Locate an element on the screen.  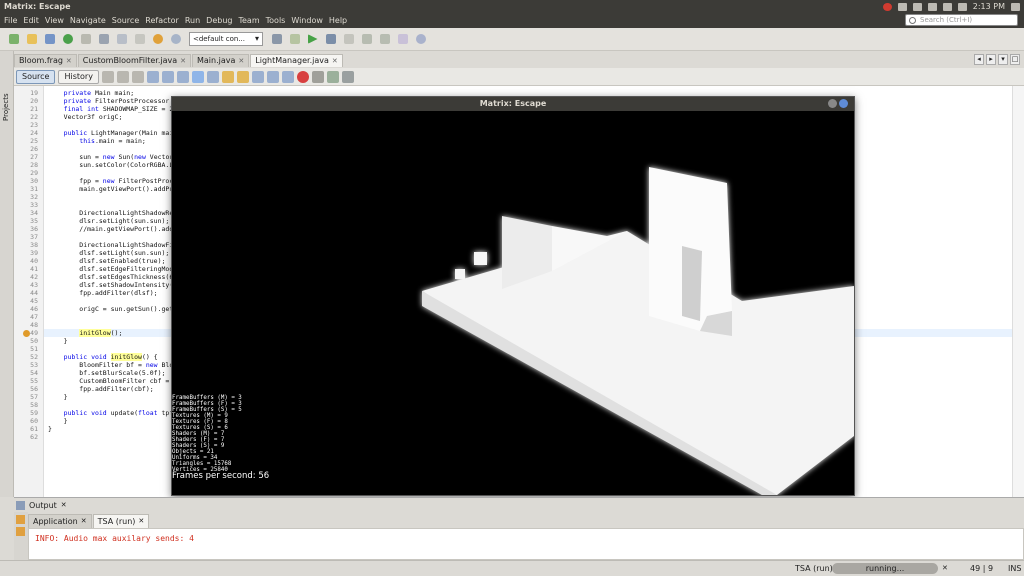
stop-macro-icon is located at coordinates (317, 76).